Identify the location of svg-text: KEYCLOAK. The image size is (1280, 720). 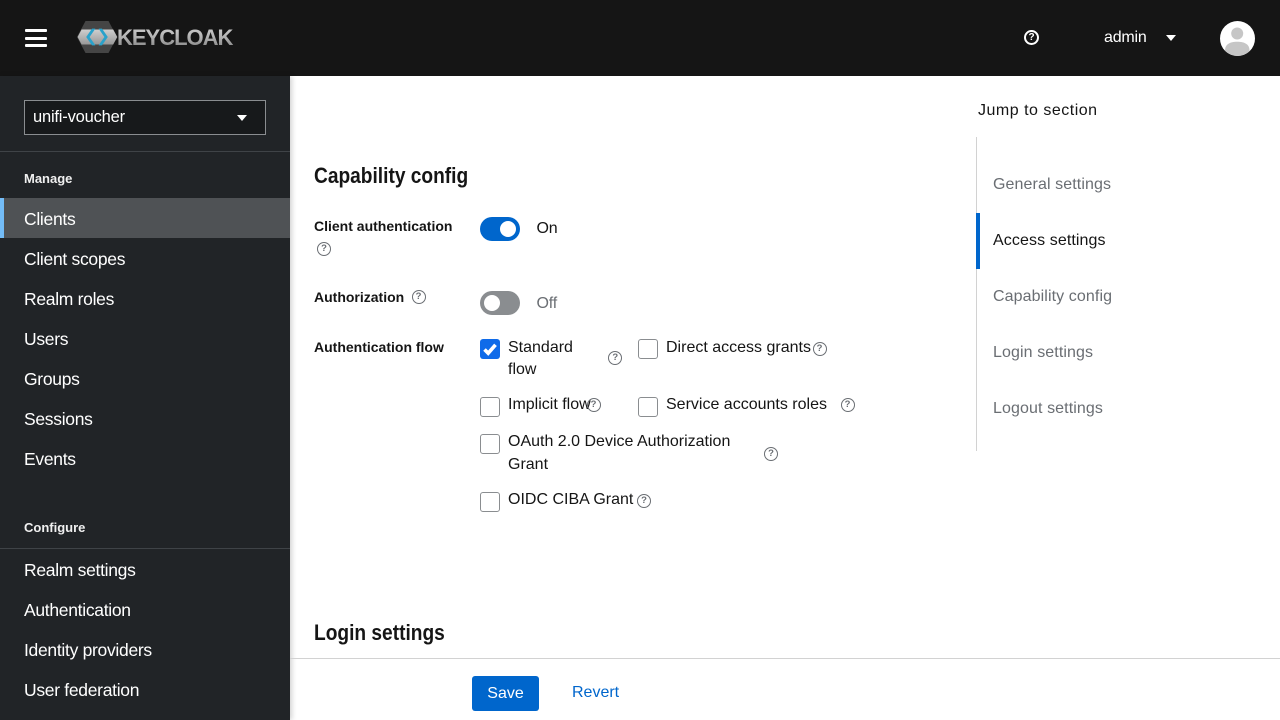
(175, 37).